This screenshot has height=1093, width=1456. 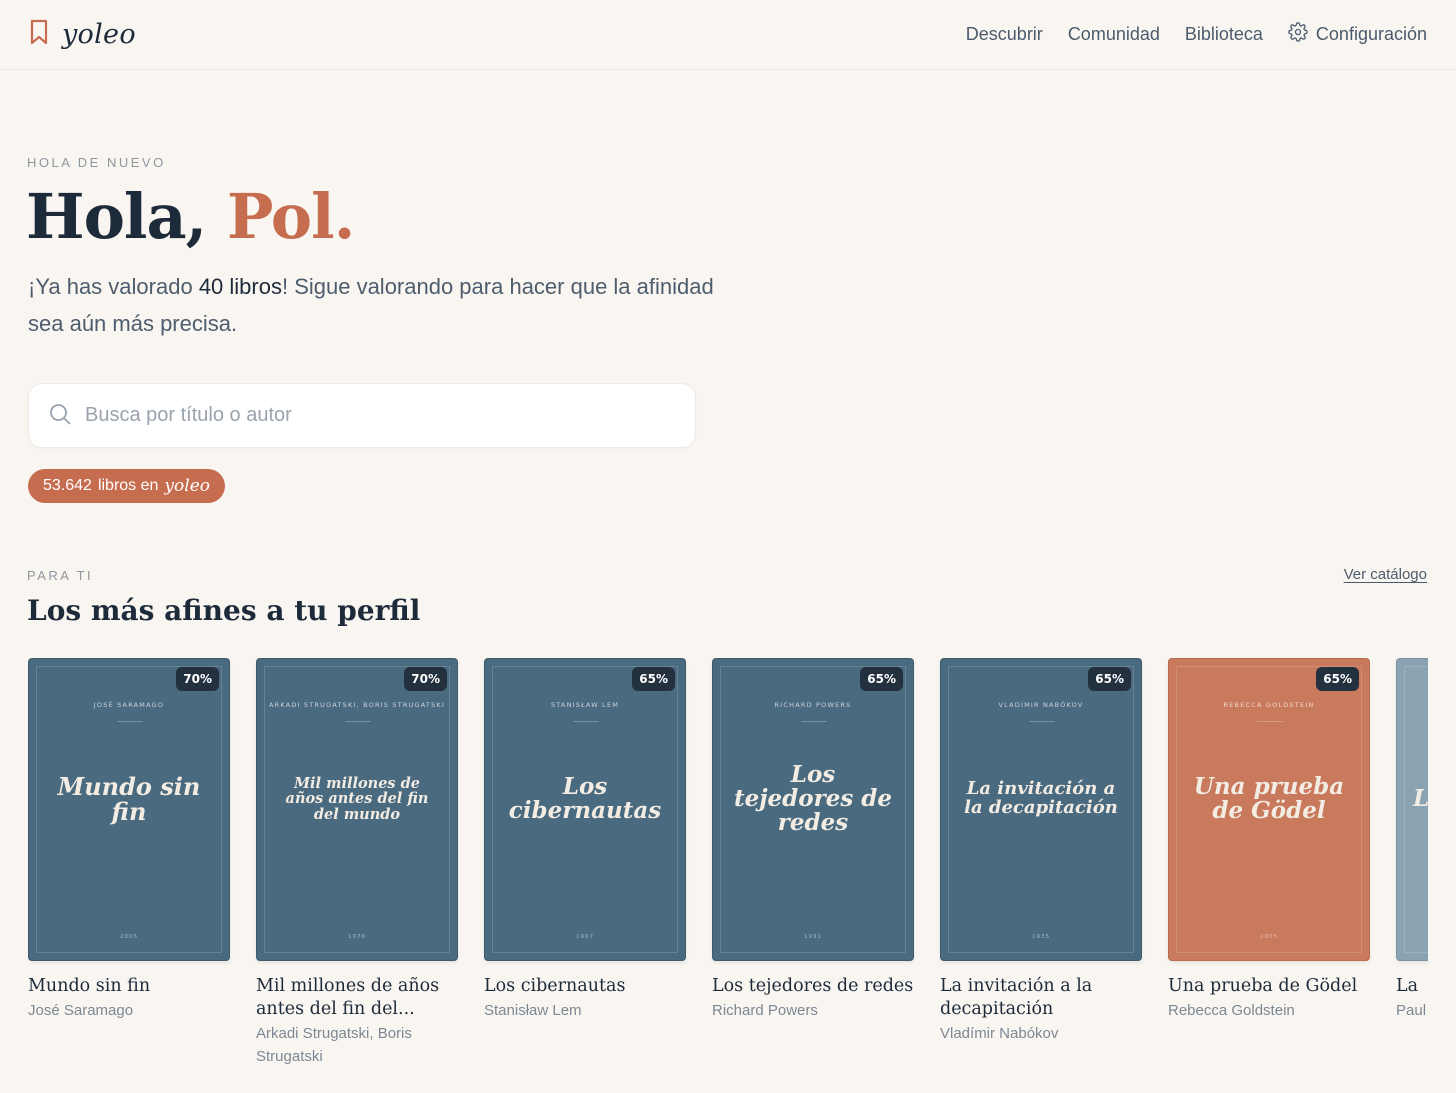 I want to click on book-author: Rebecca Goldstein, so click(x=1231, y=1010).